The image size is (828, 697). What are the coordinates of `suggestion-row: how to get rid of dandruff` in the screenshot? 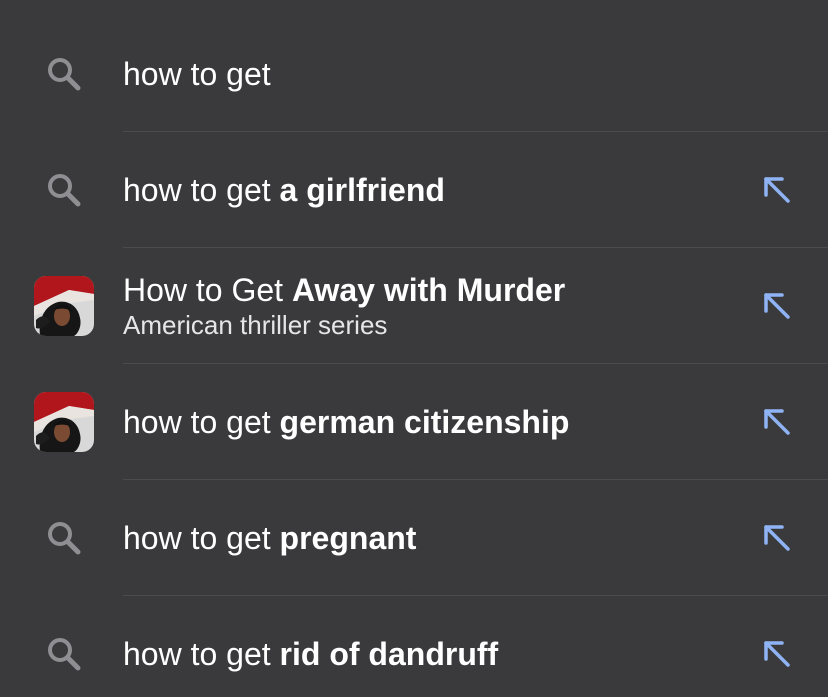 It's located at (414, 646).